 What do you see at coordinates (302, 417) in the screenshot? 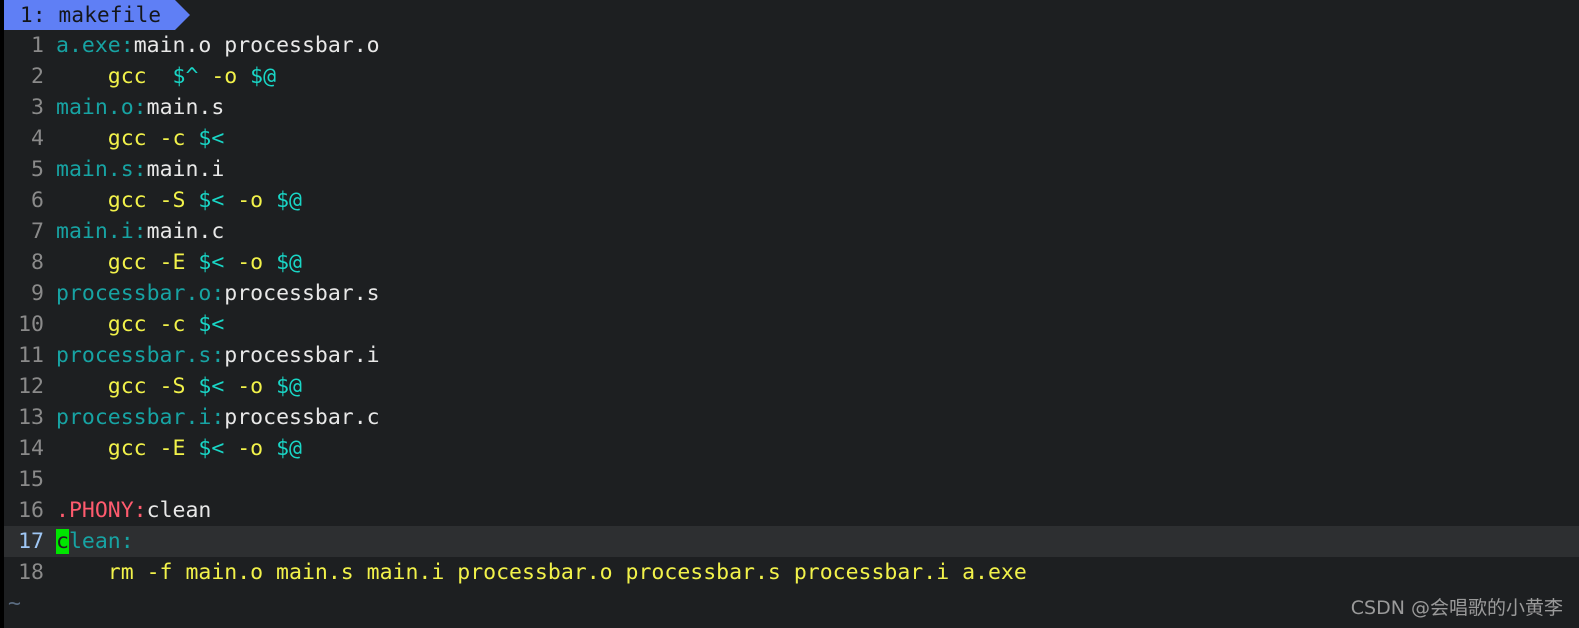
I see `code-token: processbar.c` at bounding box center [302, 417].